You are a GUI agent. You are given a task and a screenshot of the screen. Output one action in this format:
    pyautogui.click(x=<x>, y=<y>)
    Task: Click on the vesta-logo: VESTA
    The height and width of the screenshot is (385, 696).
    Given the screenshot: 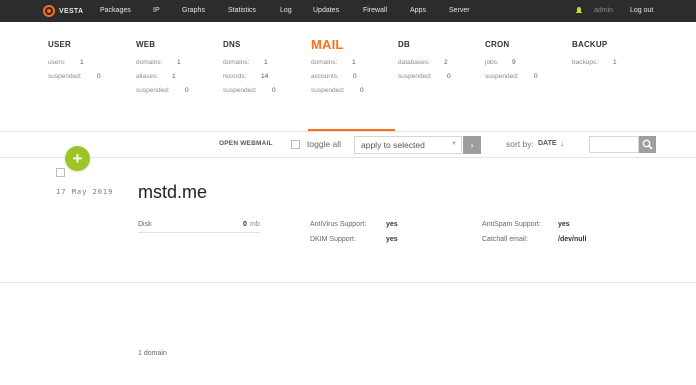 What is the action you would take?
    pyautogui.click(x=63, y=11)
    